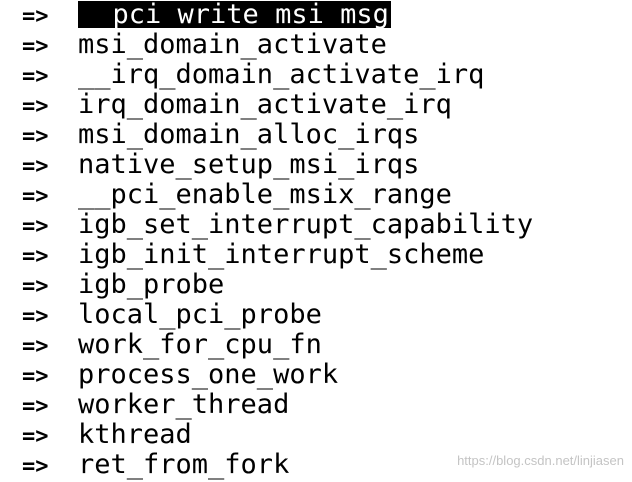 The width and height of the screenshot is (632, 482). Describe the element at coordinates (135, 434) in the screenshot. I see `trace-function: kthread` at that location.